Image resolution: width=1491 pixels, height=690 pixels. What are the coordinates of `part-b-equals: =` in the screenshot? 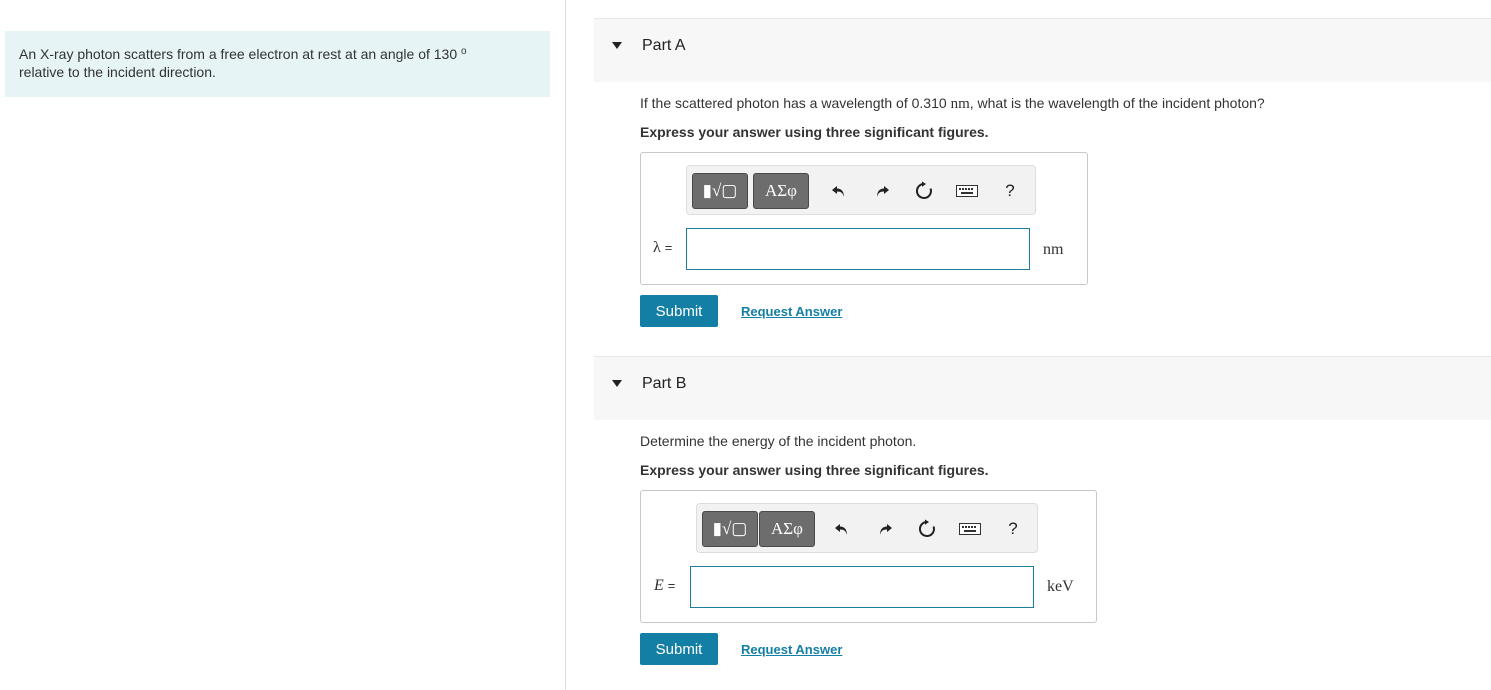 It's located at (671, 585).